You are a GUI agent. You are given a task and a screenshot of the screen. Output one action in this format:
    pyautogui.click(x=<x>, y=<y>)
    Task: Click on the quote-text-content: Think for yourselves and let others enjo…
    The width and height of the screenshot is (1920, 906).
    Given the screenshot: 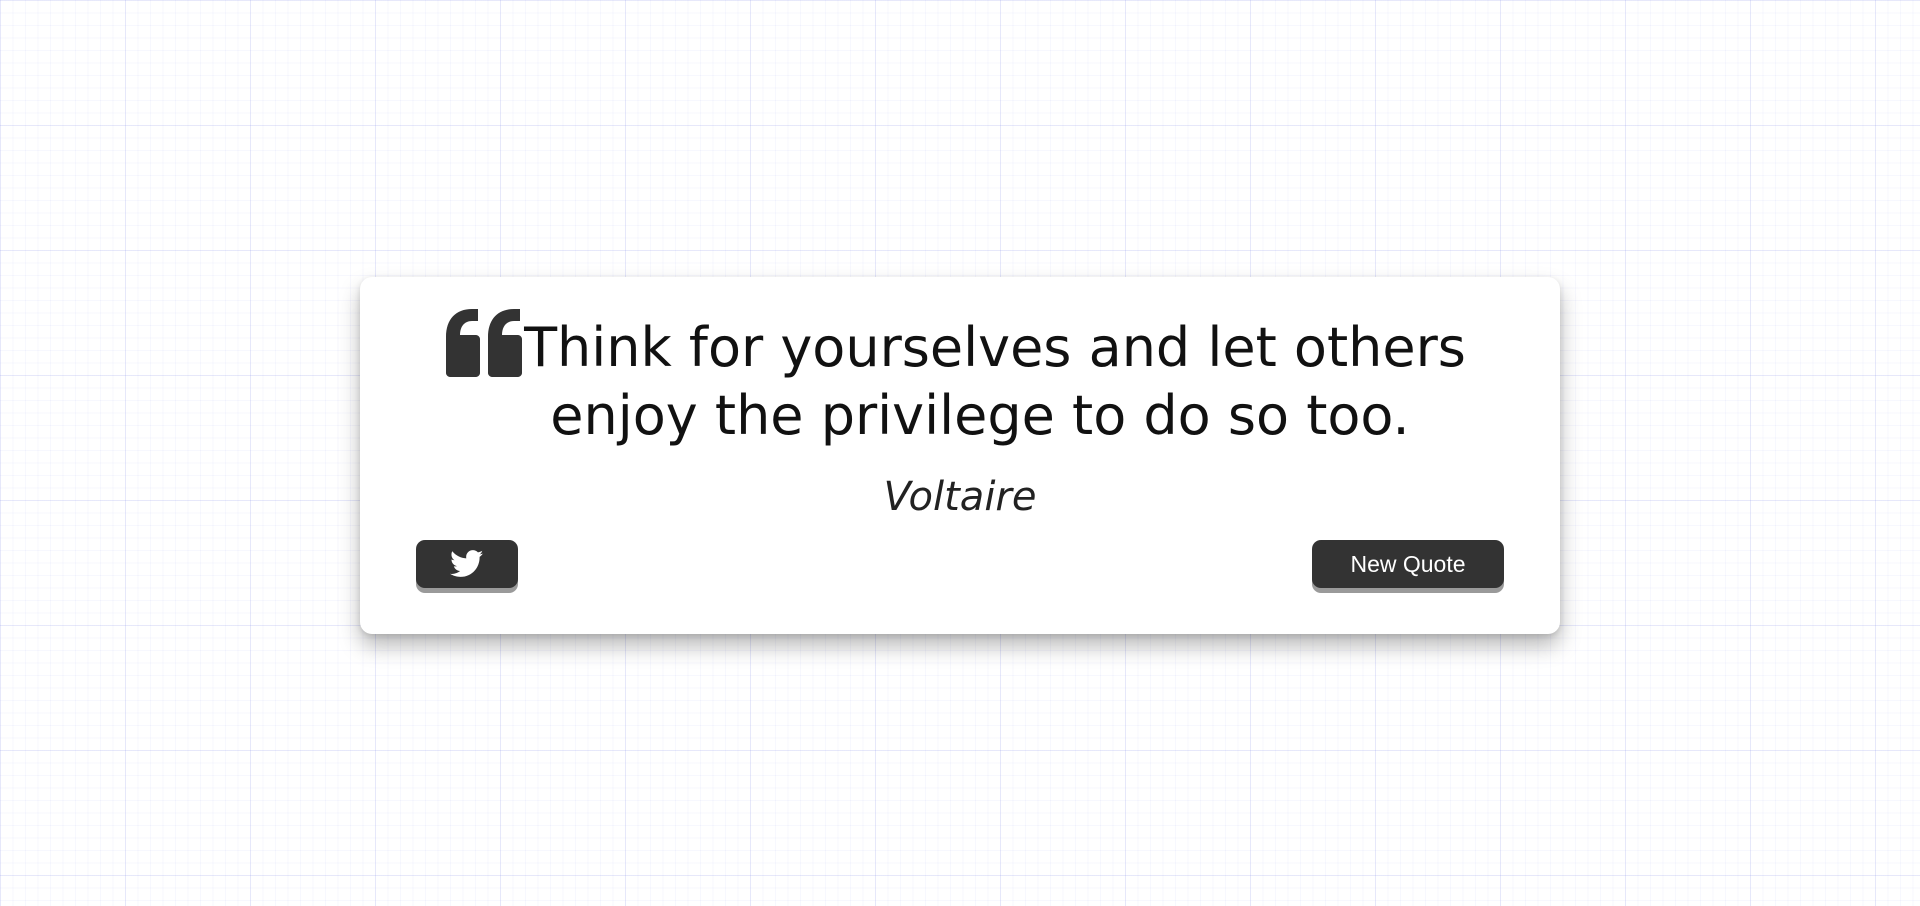 What is the action you would take?
    pyautogui.click(x=995, y=381)
    